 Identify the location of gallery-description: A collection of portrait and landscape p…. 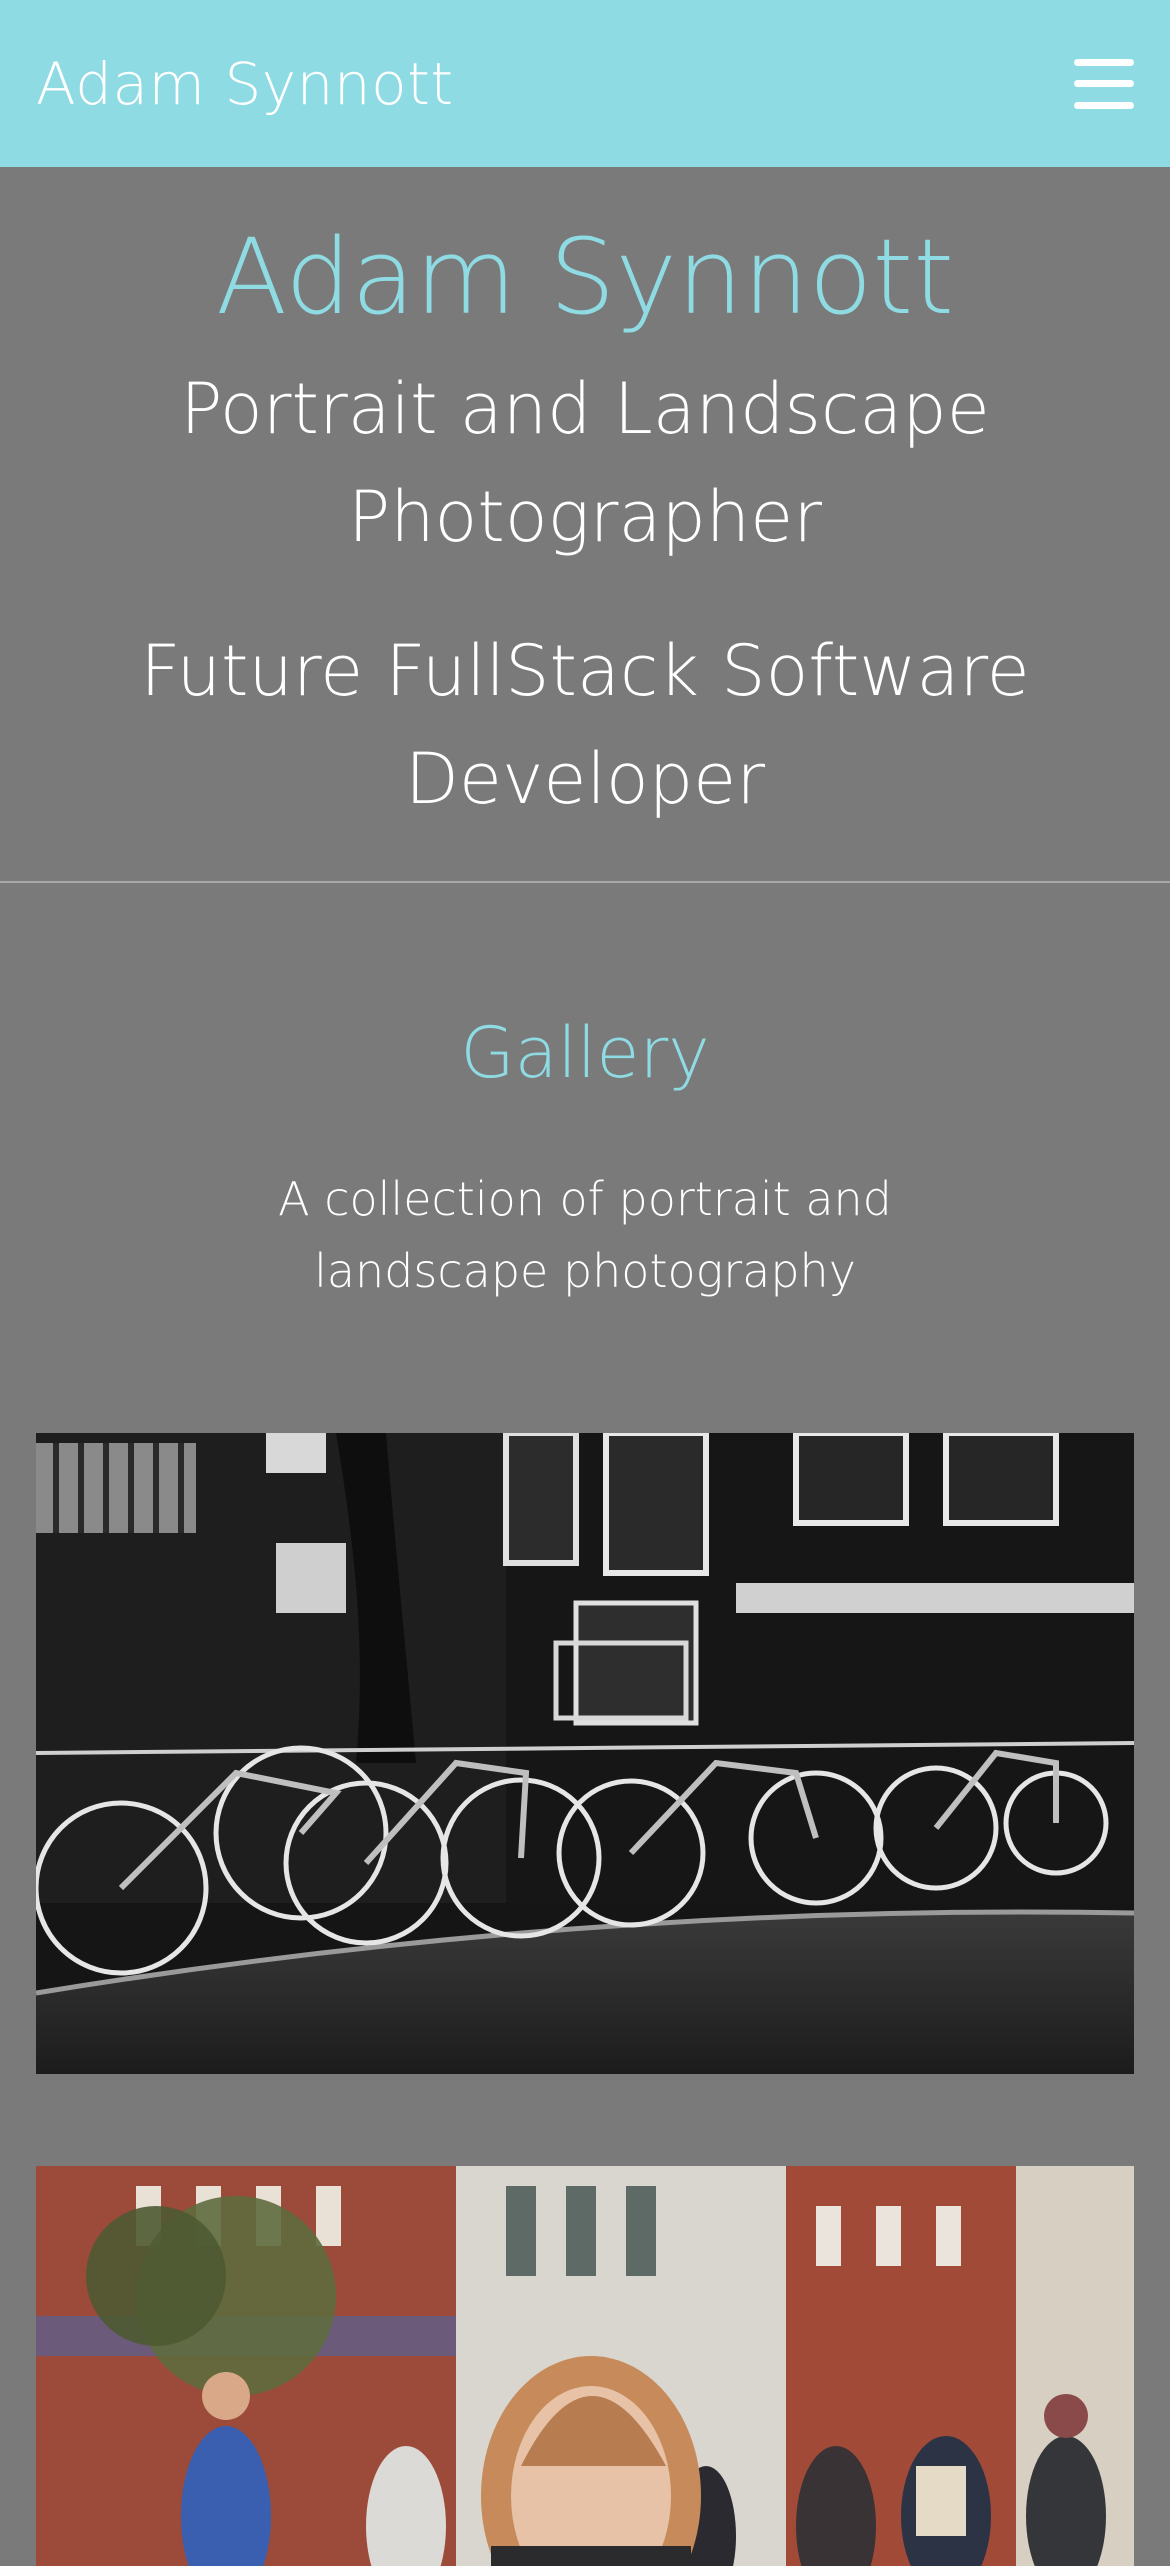
(585, 1235).